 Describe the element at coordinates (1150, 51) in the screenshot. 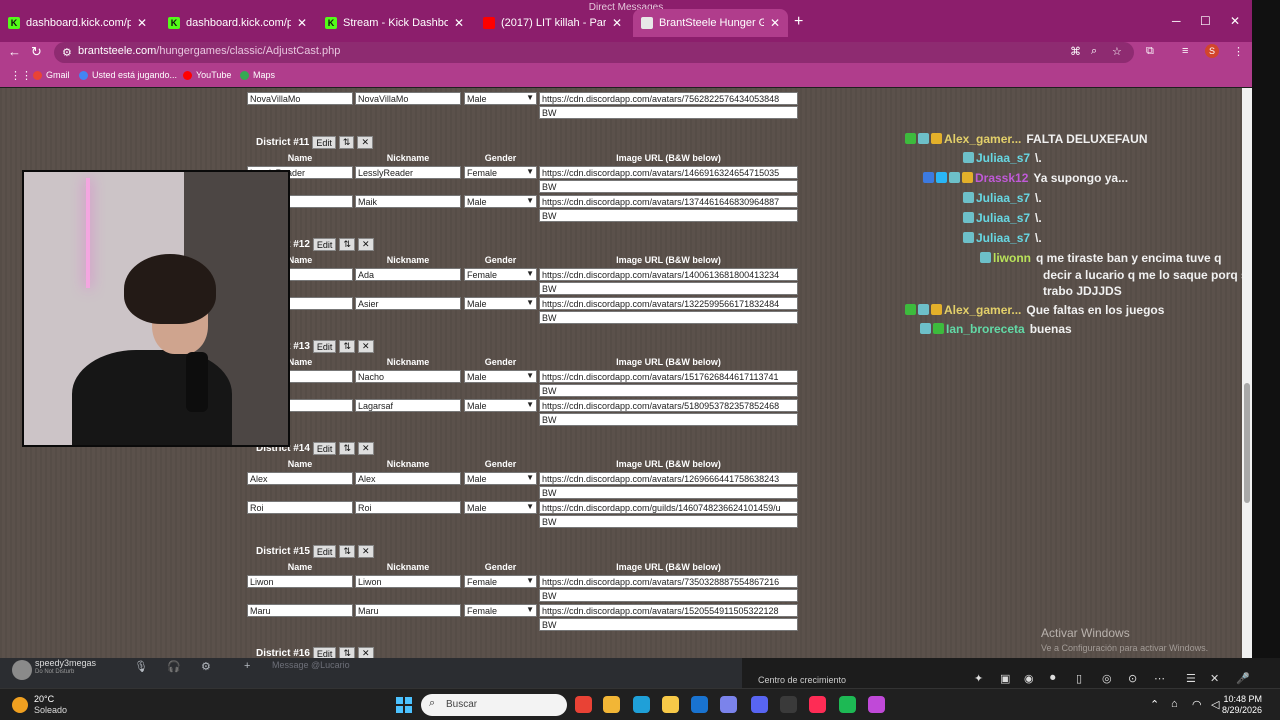

I see `extensions-icon: ⧉` at that location.